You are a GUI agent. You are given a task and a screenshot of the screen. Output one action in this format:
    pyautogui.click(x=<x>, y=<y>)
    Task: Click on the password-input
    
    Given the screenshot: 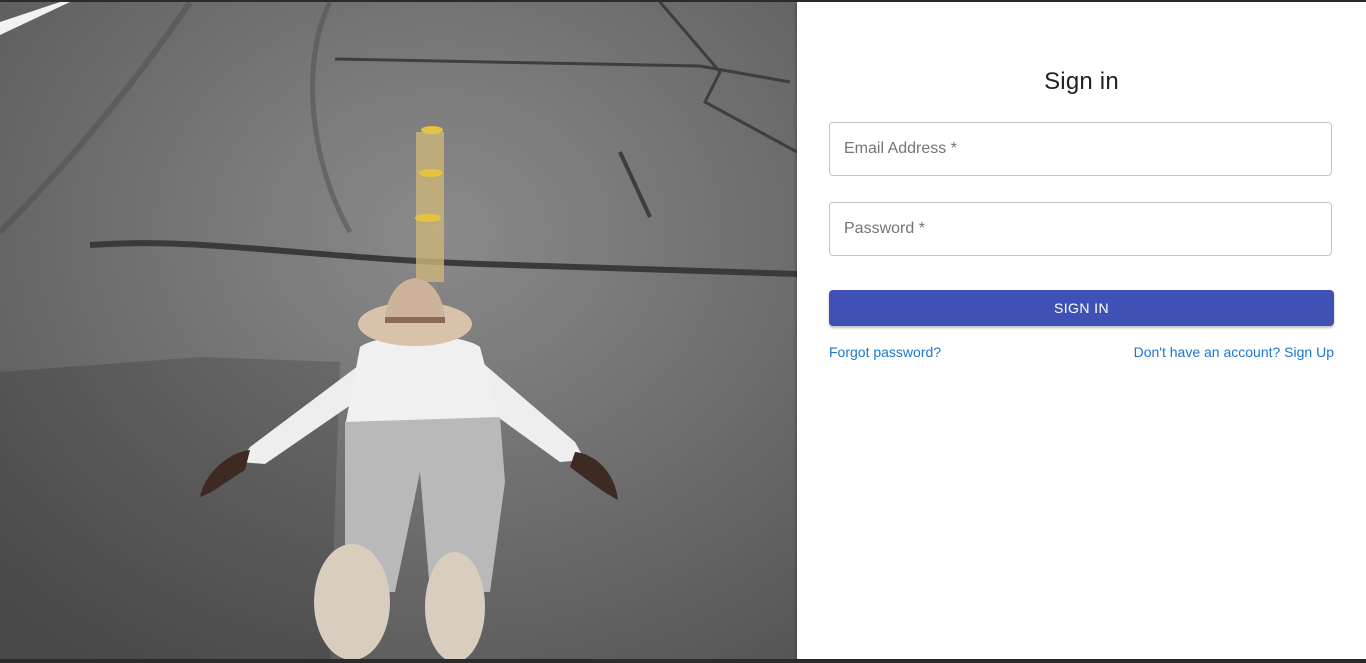 What is the action you would take?
    pyautogui.click(x=1080, y=229)
    